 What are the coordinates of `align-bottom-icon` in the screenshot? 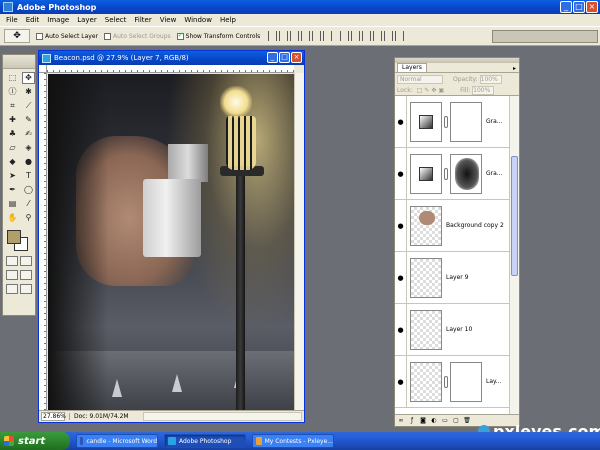 It's located at (295, 36).